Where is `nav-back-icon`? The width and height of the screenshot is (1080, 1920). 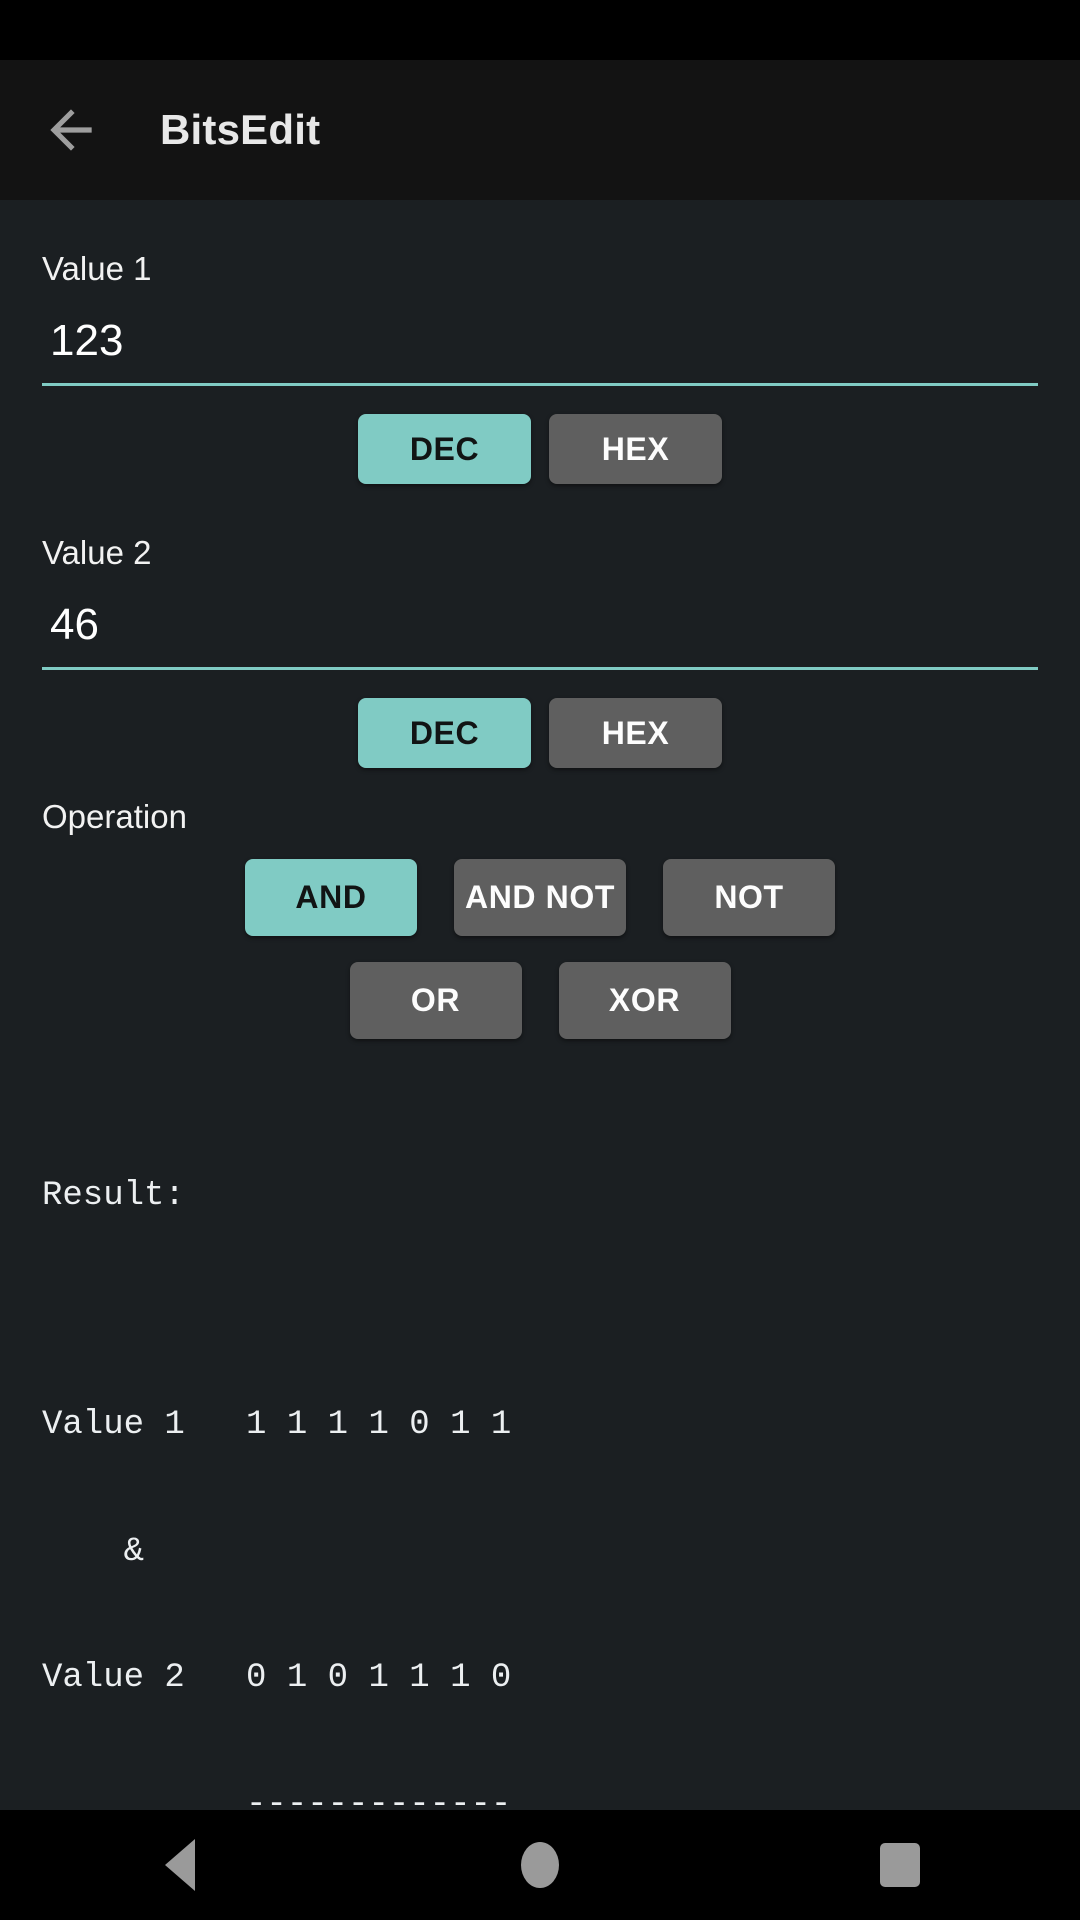
nav-back-icon is located at coordinates (180, 1865).